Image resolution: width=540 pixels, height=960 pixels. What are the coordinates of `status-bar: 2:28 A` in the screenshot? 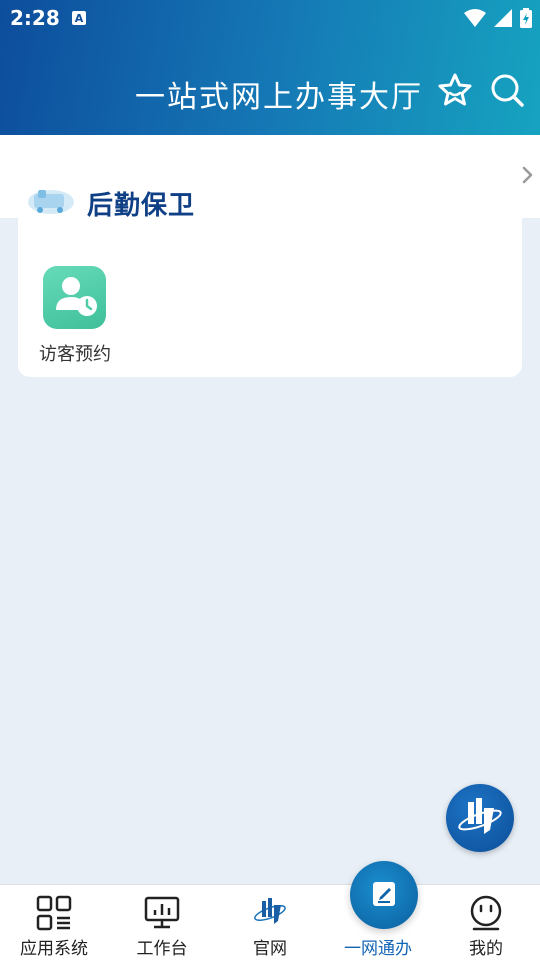 It's located at (270, 18).